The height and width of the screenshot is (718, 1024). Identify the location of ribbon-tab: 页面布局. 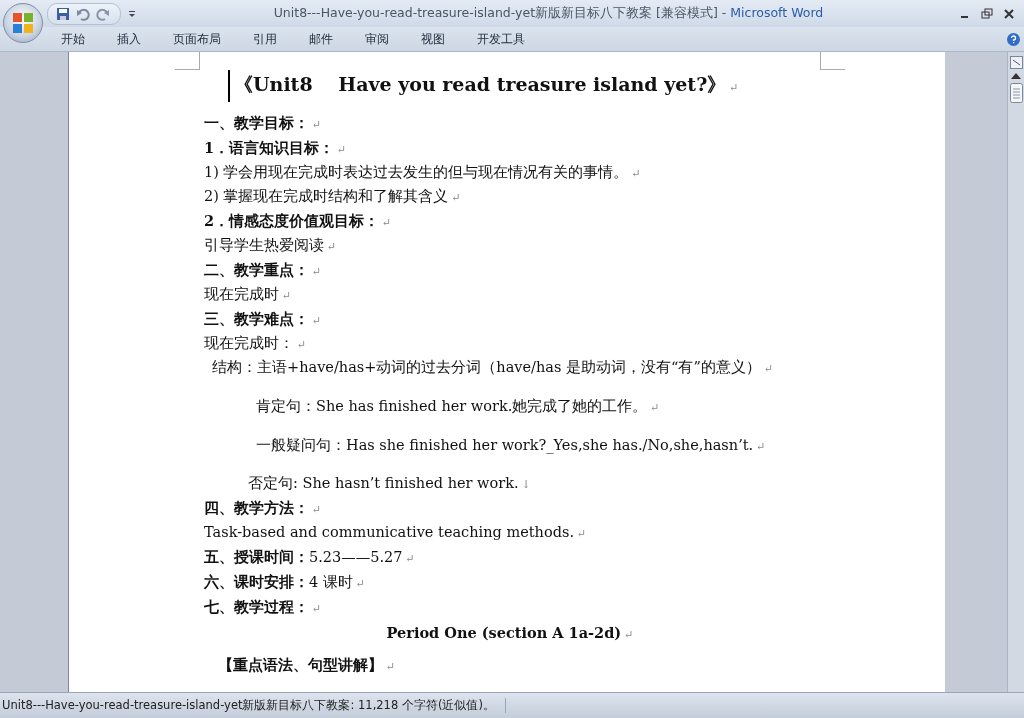
(197, 39).